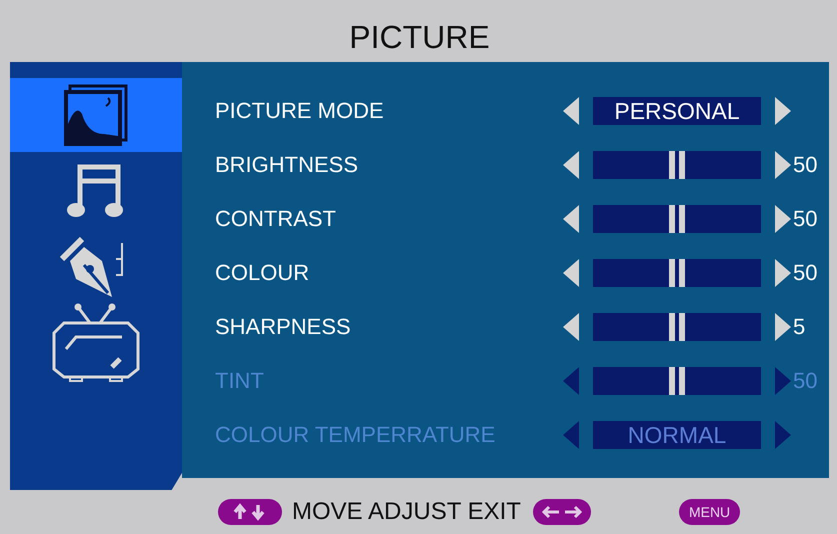 The width and height of the screenshot is (837, 534). Describe the element at coordinates (300, 111) in the screenshot. I see `setting-label: PICTURE MODE` at that location.